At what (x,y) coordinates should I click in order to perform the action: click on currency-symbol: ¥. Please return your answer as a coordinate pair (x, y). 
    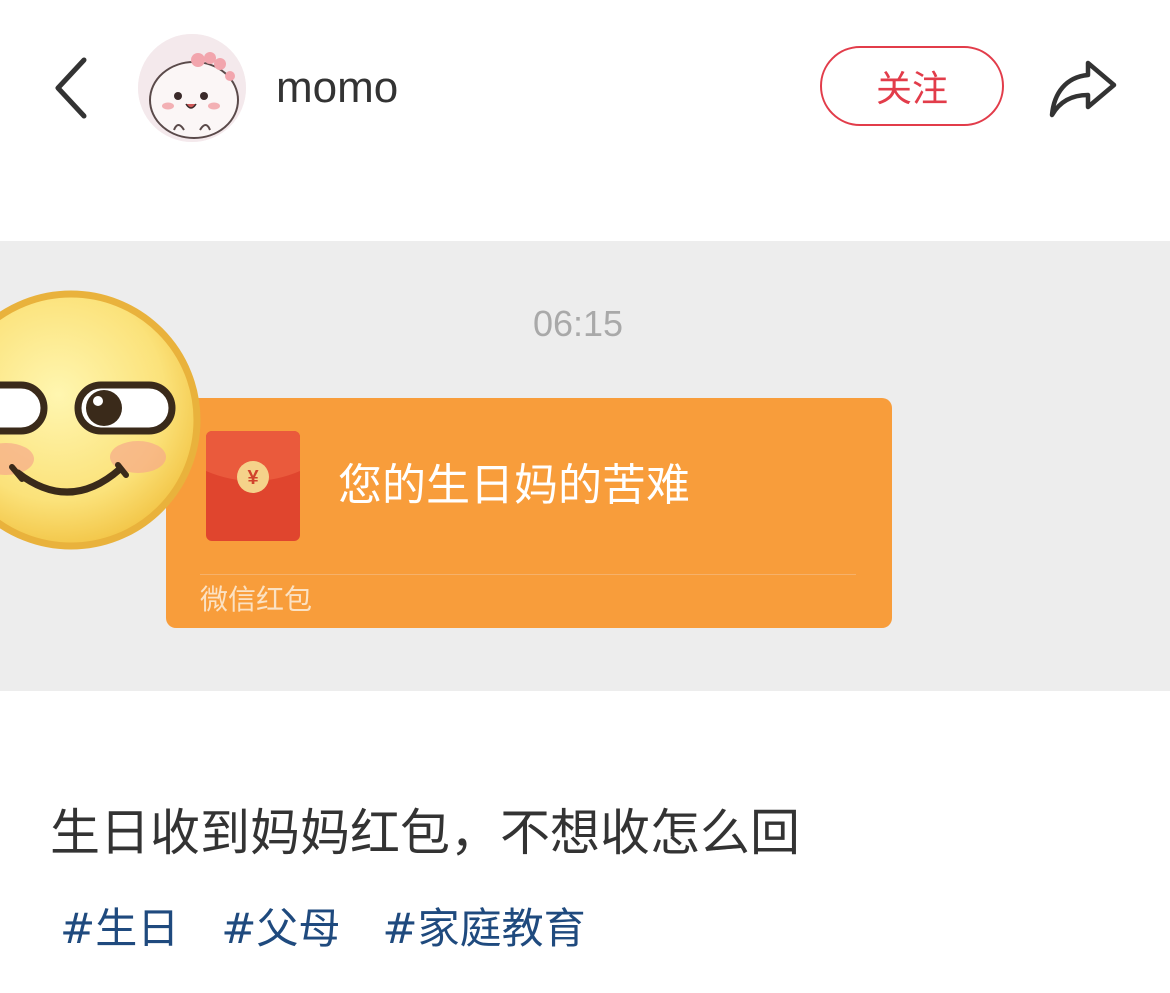
    Looking at the image, I should click on (253, 478).